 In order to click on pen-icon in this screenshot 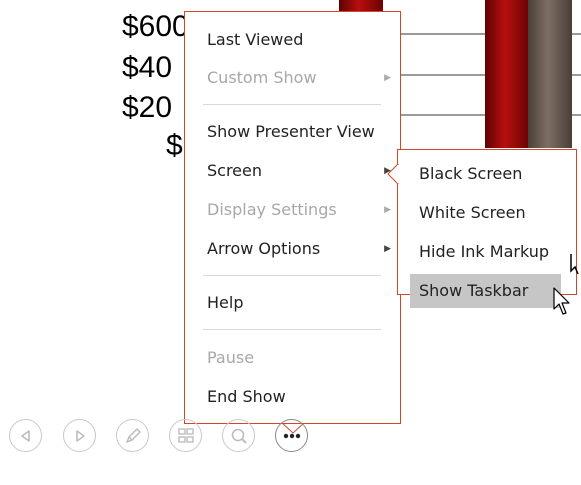, I will do `click(133, 435)`.